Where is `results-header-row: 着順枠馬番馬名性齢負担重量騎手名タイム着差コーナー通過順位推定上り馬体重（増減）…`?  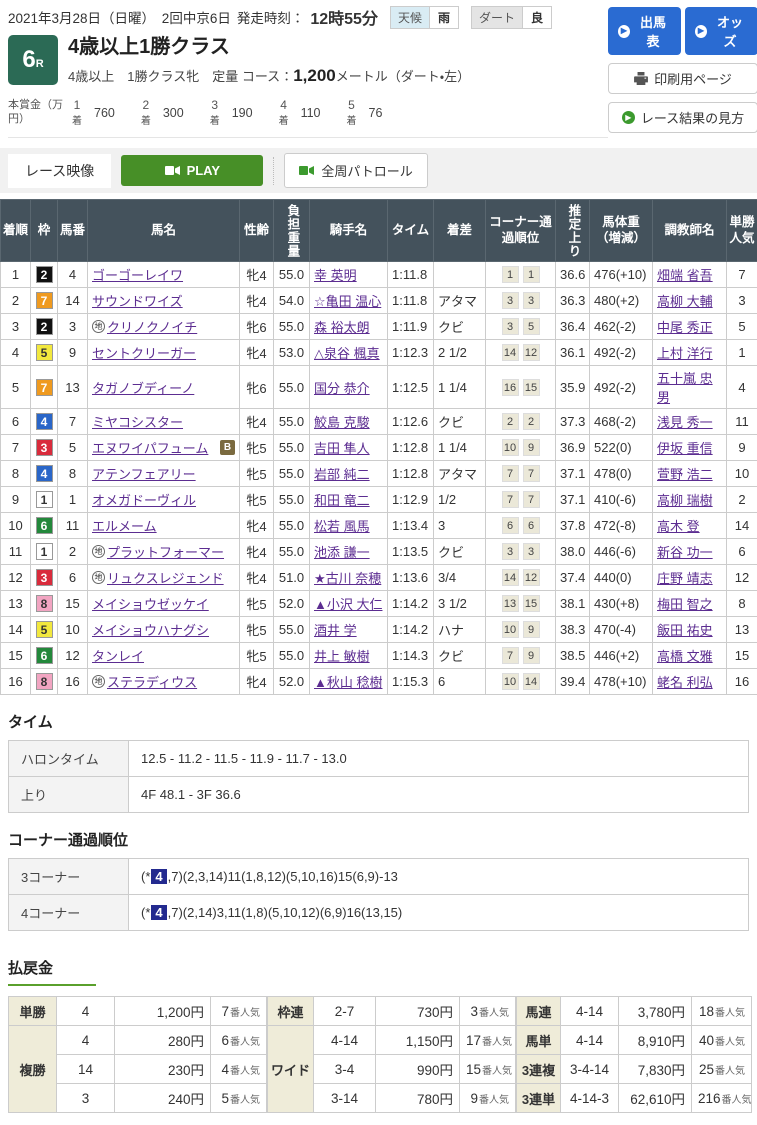
results-header-row: 着順枠馬番馬名性齢負担重量騎手名タイム着差コーナー通過順位推定上り馬体重（増減）… is located at coordinates (379, 231).